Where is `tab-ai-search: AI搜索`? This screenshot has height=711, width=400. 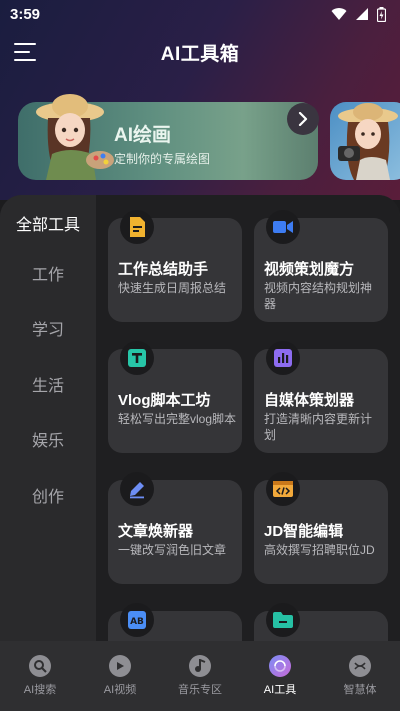 tab-ai-search: AI搜索 is located at coordinates (40, 676).